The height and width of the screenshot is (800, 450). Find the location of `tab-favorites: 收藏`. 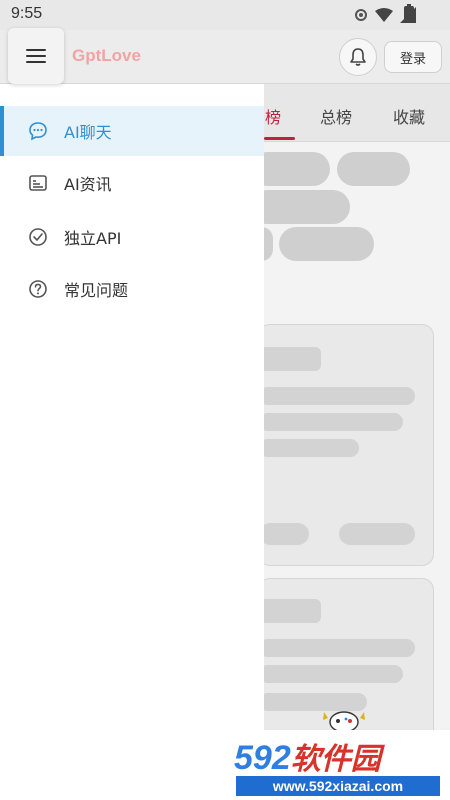

tab-favorites: 收藏 is located at coordinates (409, 116).